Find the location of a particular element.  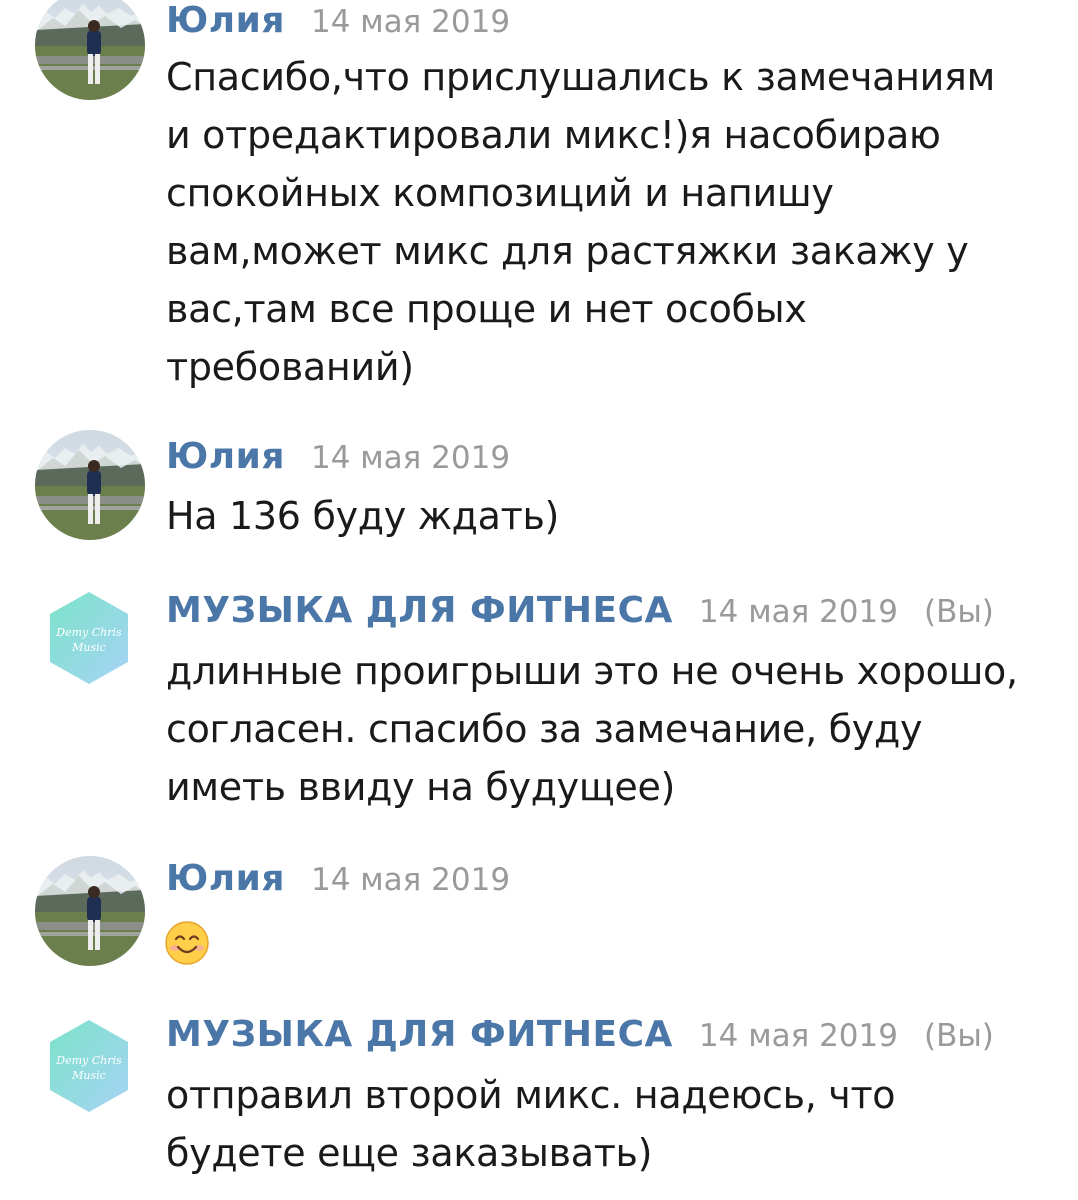

message-text: На 136 буду ждать) is located at coordinates (363, 516).